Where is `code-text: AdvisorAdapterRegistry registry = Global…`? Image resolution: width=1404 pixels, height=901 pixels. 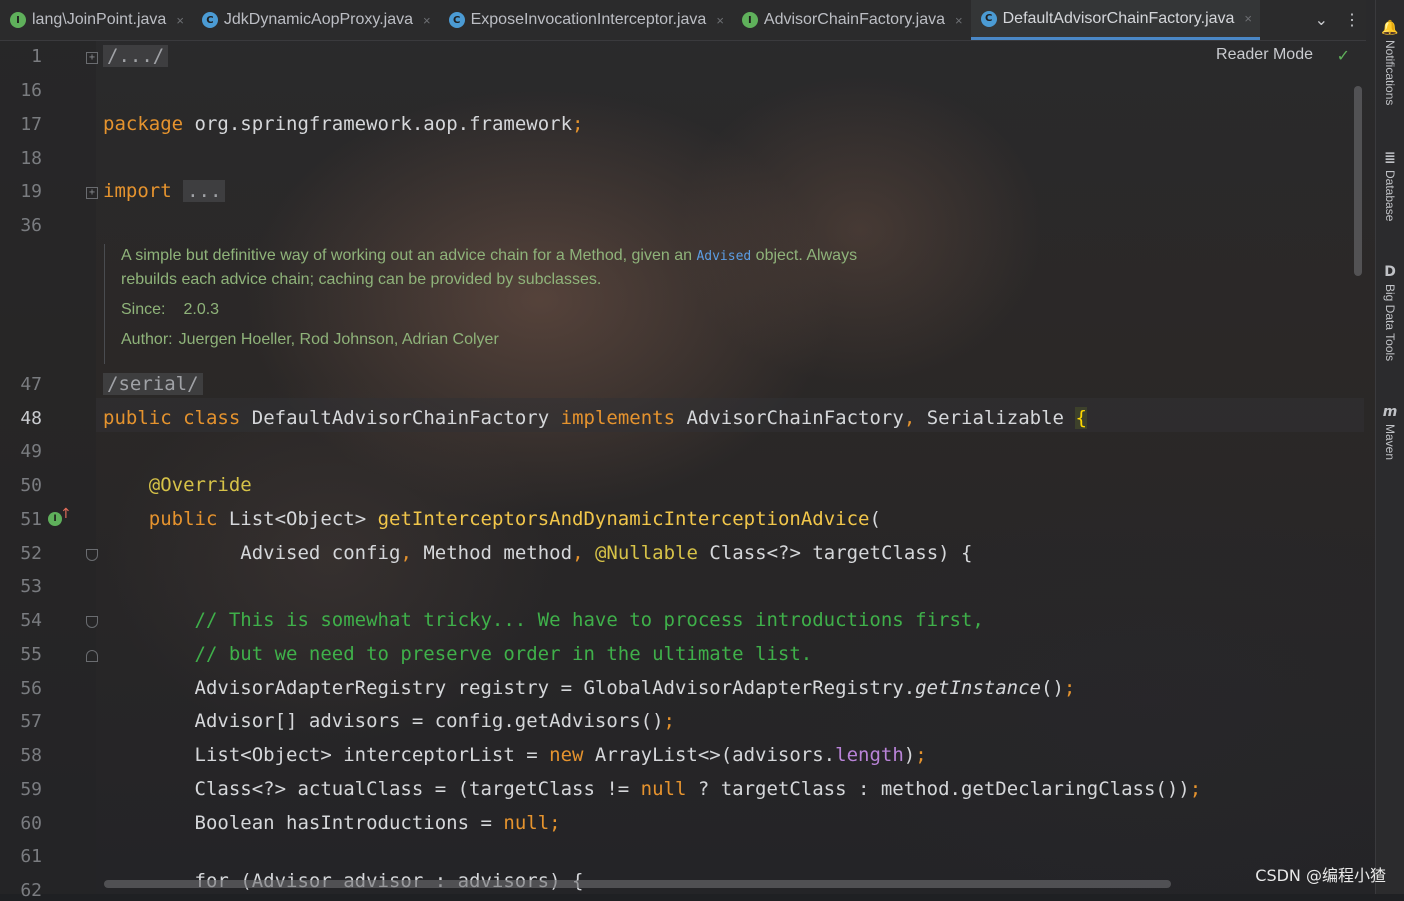 code-text: AdvisorAdapterRegistry registry = Global… is located at coordinates (555, 688).